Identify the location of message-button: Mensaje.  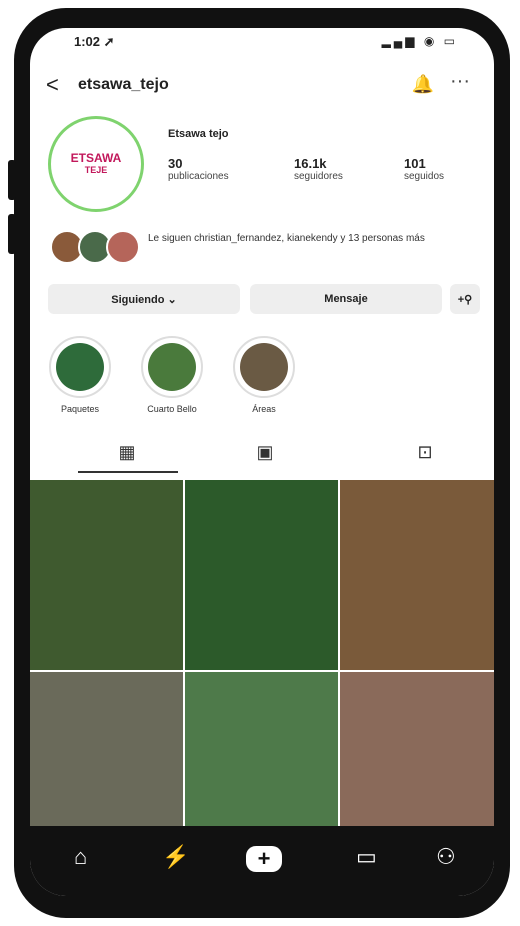
(346, 299).